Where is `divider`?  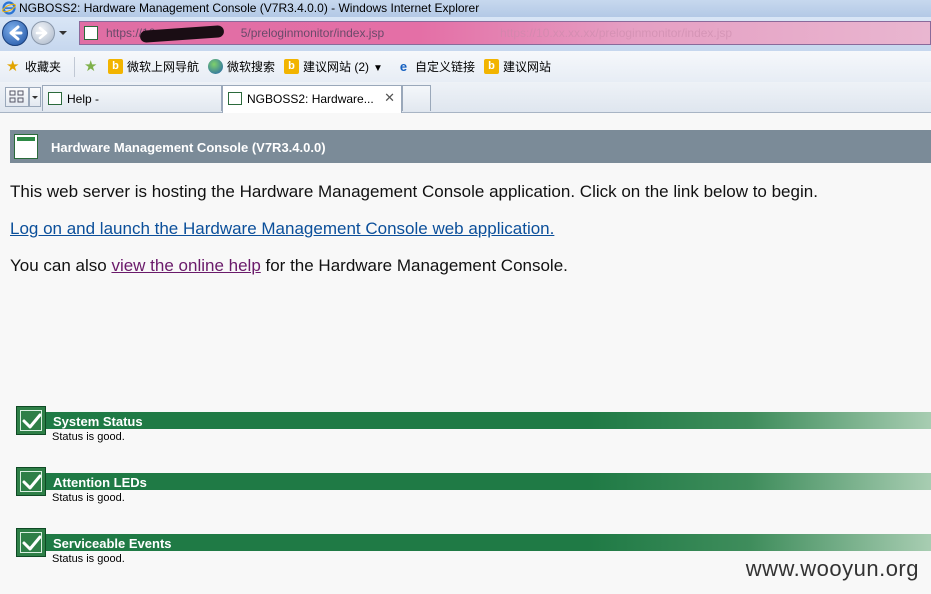 divider is located at coordinates (74, 67).